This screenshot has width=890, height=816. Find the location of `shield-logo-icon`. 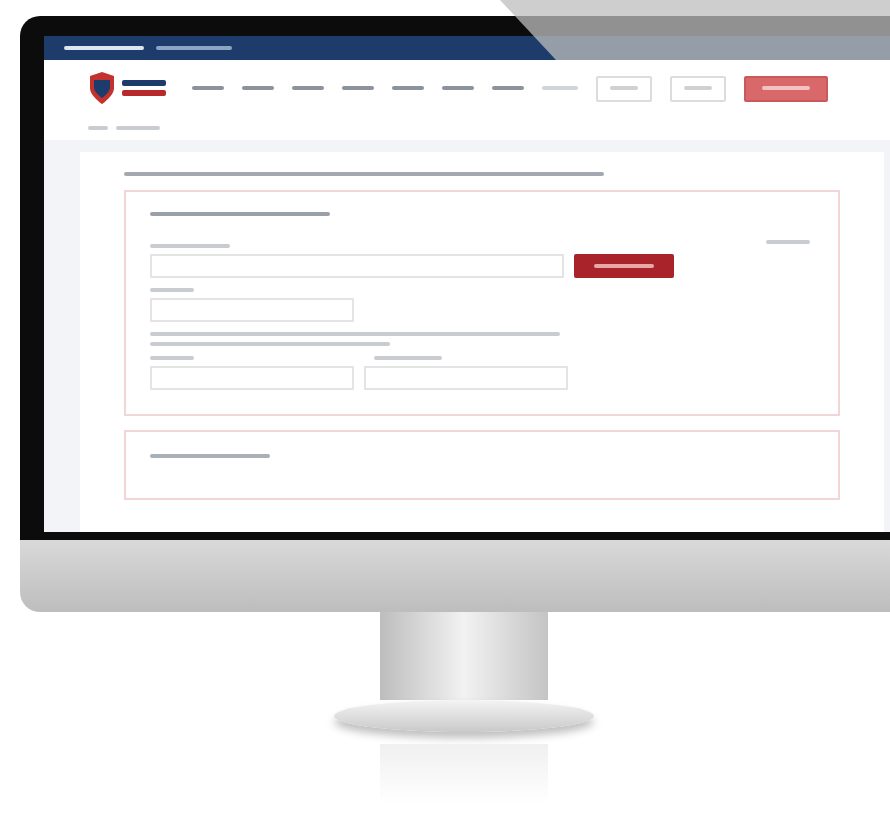

shield-logo-icon is located at coordinates (102, 88).